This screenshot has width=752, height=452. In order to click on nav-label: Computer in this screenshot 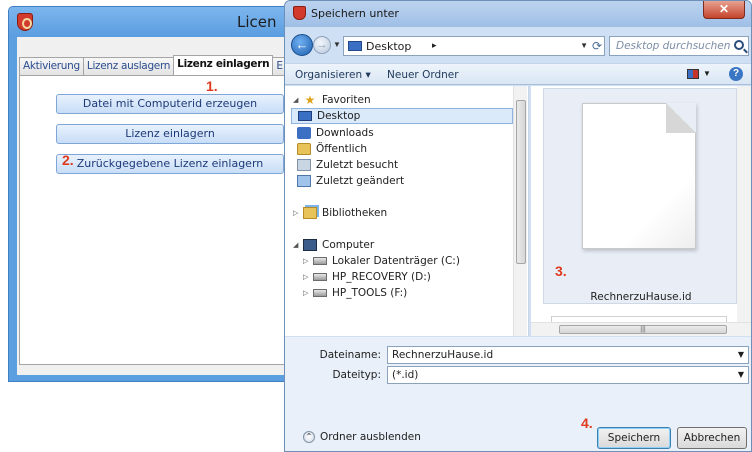, I will do `click(348, 245)`.